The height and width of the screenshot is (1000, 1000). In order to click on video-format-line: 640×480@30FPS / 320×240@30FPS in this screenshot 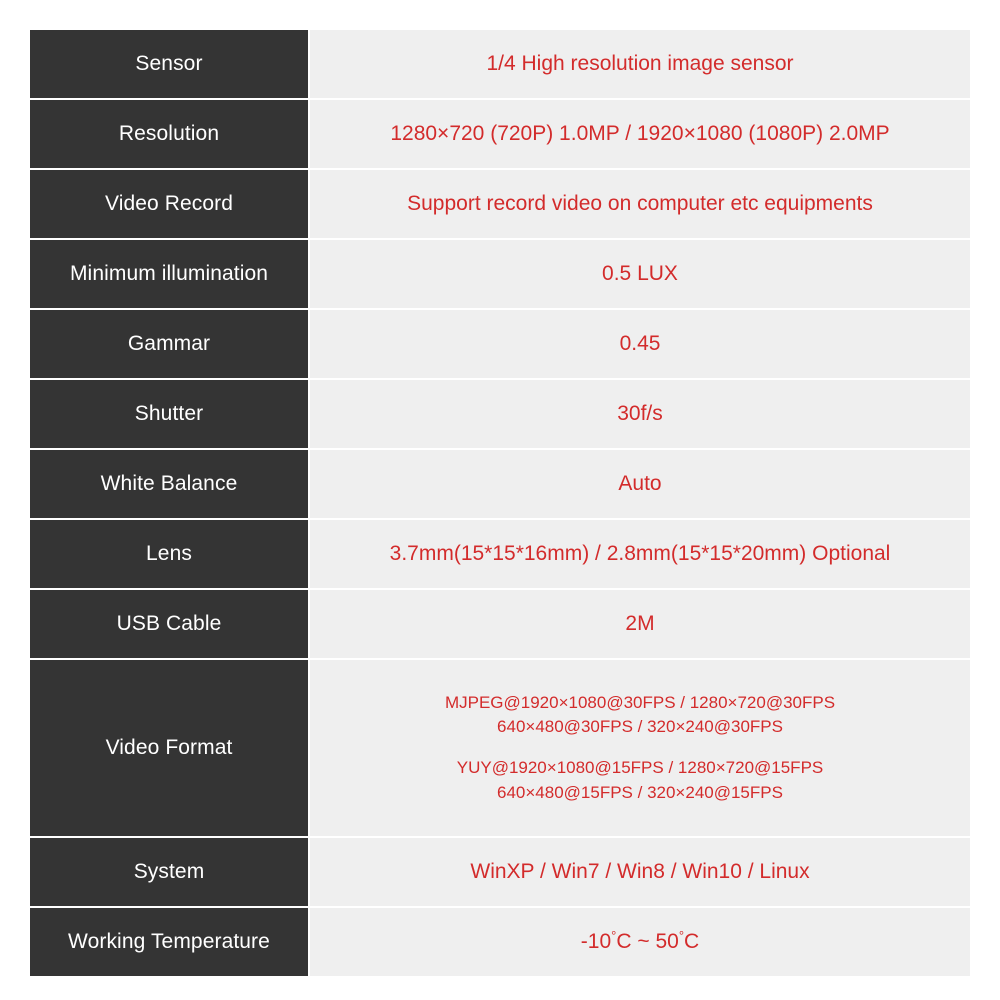, I will do `click(640, 727)`.